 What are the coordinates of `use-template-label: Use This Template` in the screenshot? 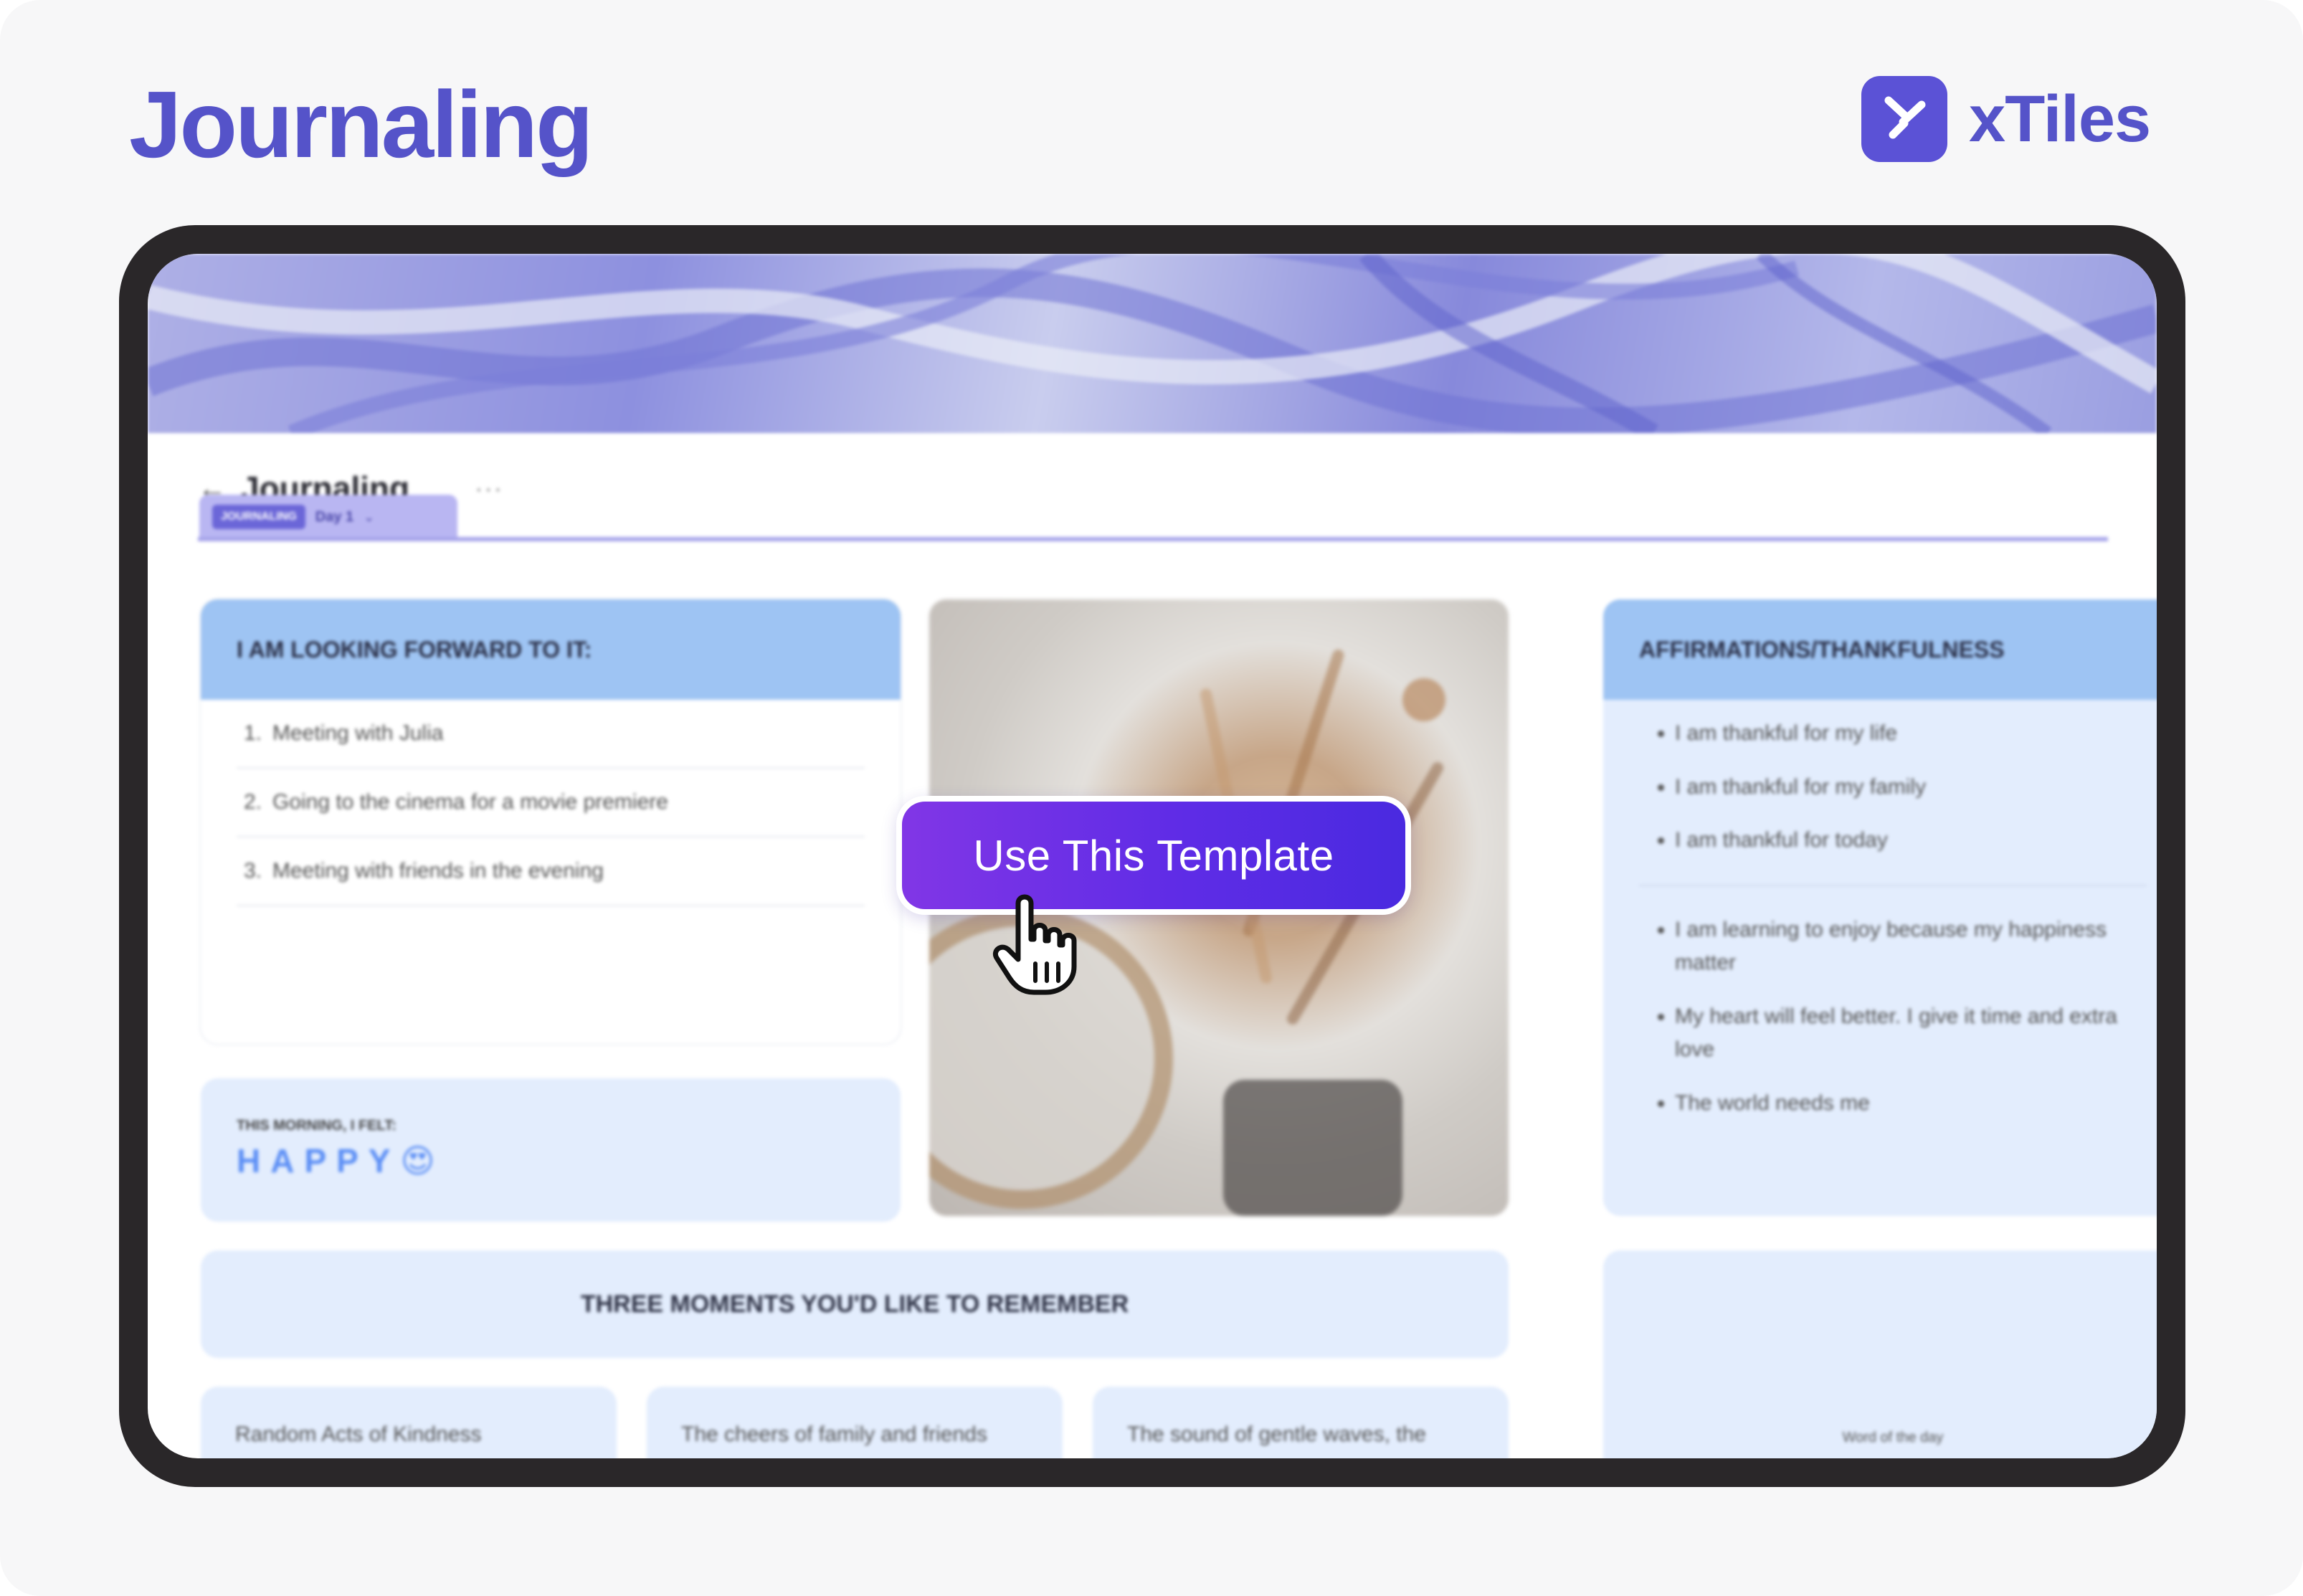 It's located at (1153, 855).